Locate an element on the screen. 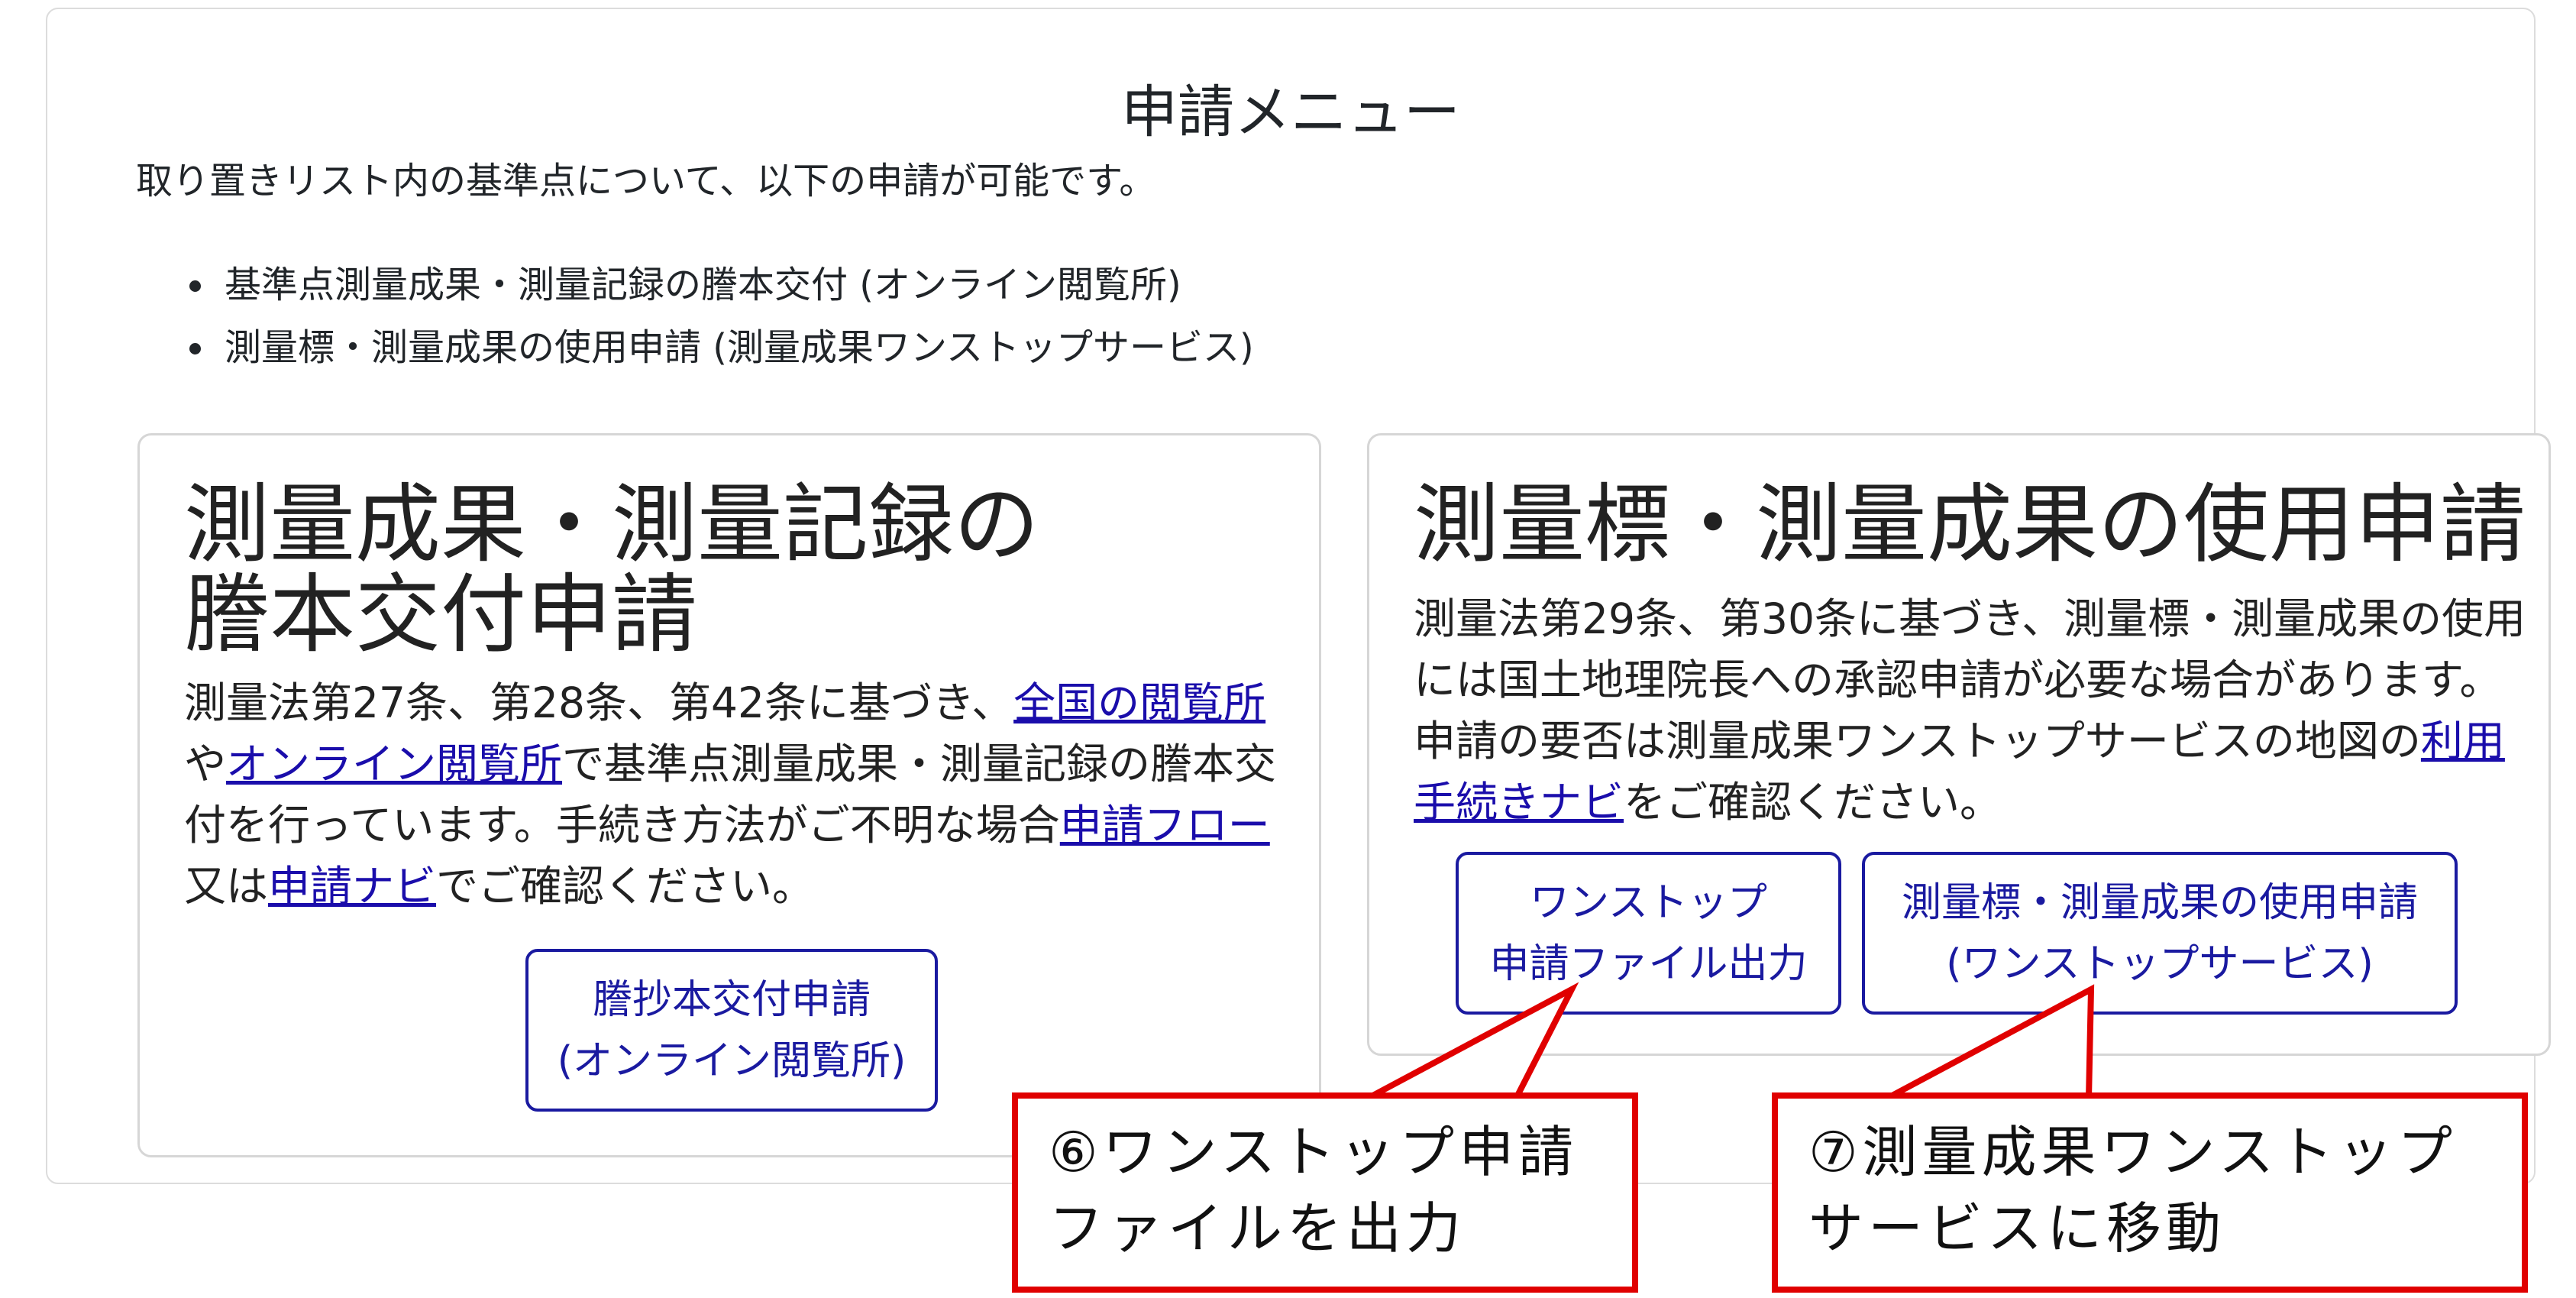  callout-text: サービスに移動 is located at coordinates (2017, 1228).